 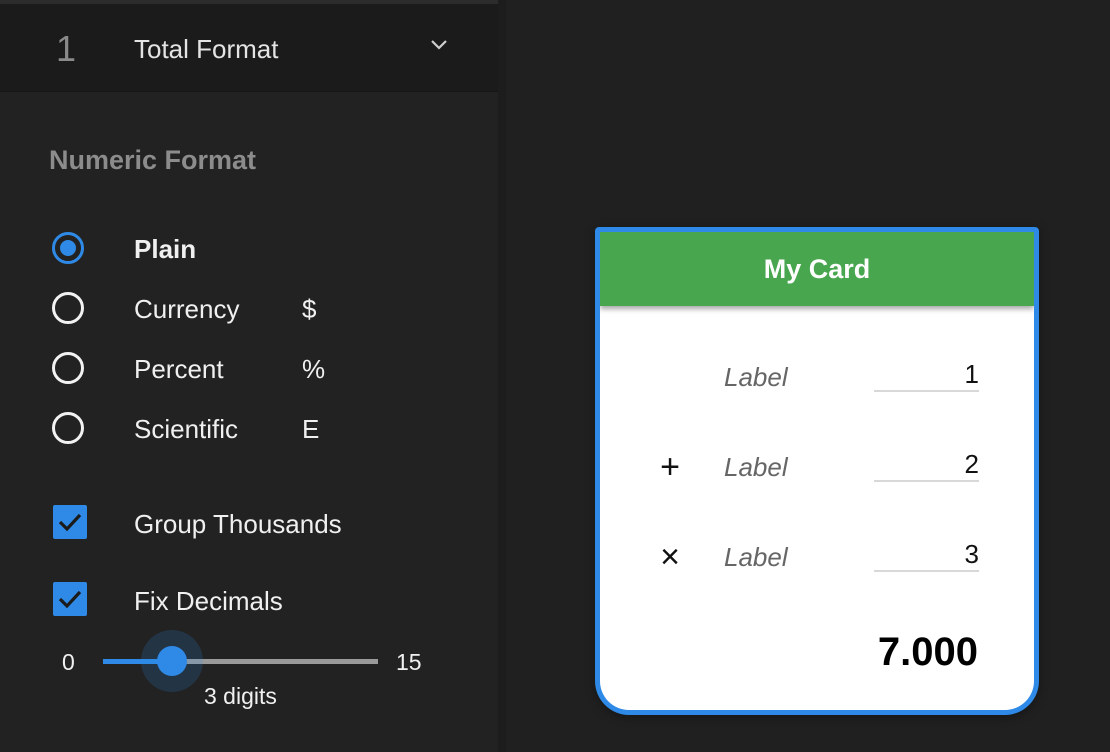 I want to click on format-option-percent: Percent %, so click(x=249, y=371).